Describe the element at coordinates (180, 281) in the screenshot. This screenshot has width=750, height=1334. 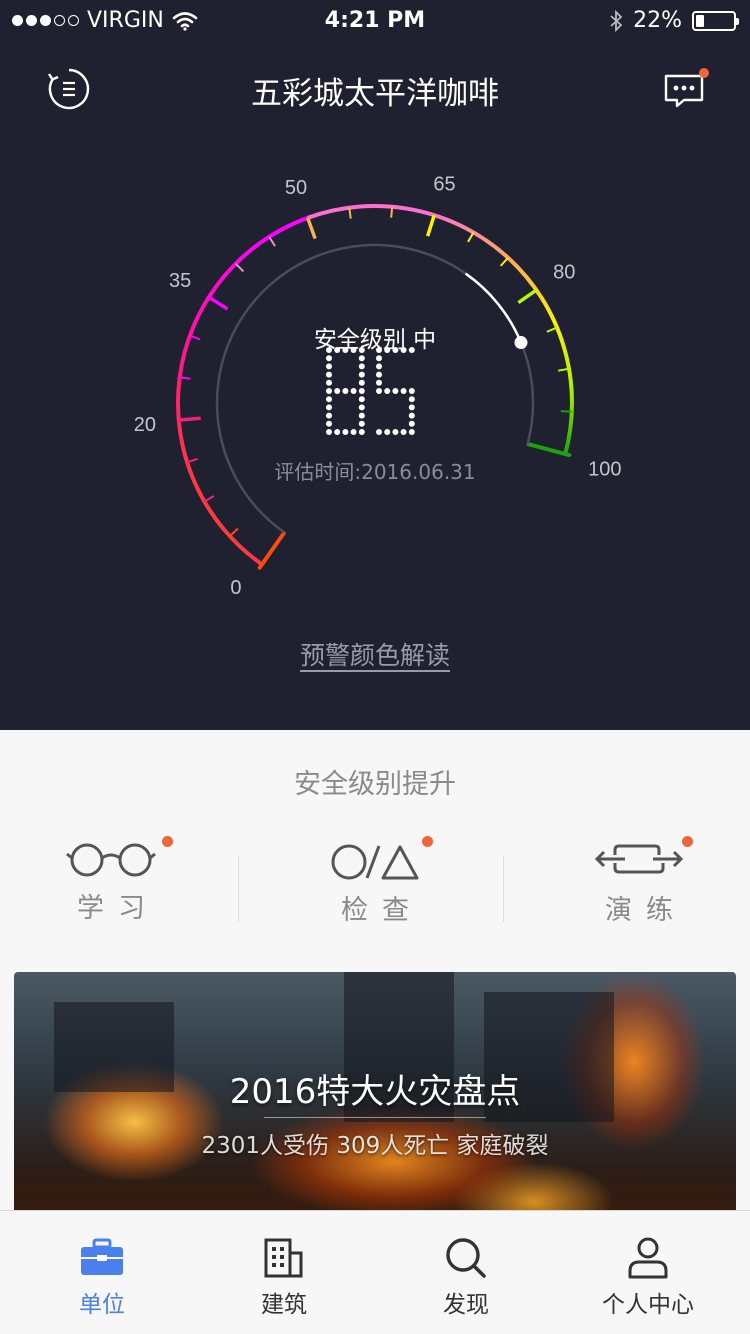
I see `gauge-tick-label: 35` at that location.